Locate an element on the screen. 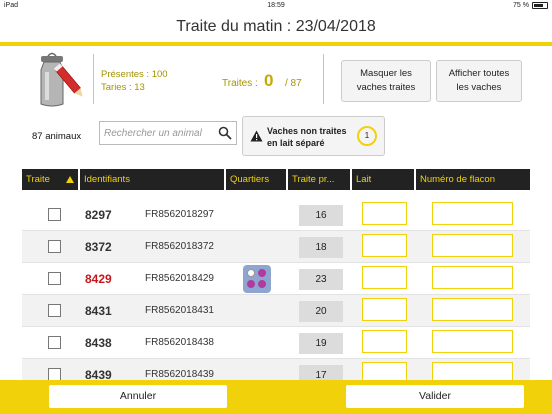 The image size is (552, 414). animal-number: 8297 is located at coordinates (98, 215).